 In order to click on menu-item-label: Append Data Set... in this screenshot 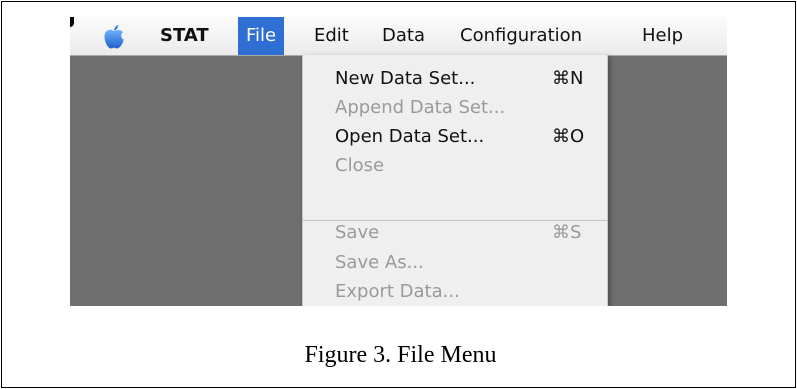, I will do `click(420, 107)`.